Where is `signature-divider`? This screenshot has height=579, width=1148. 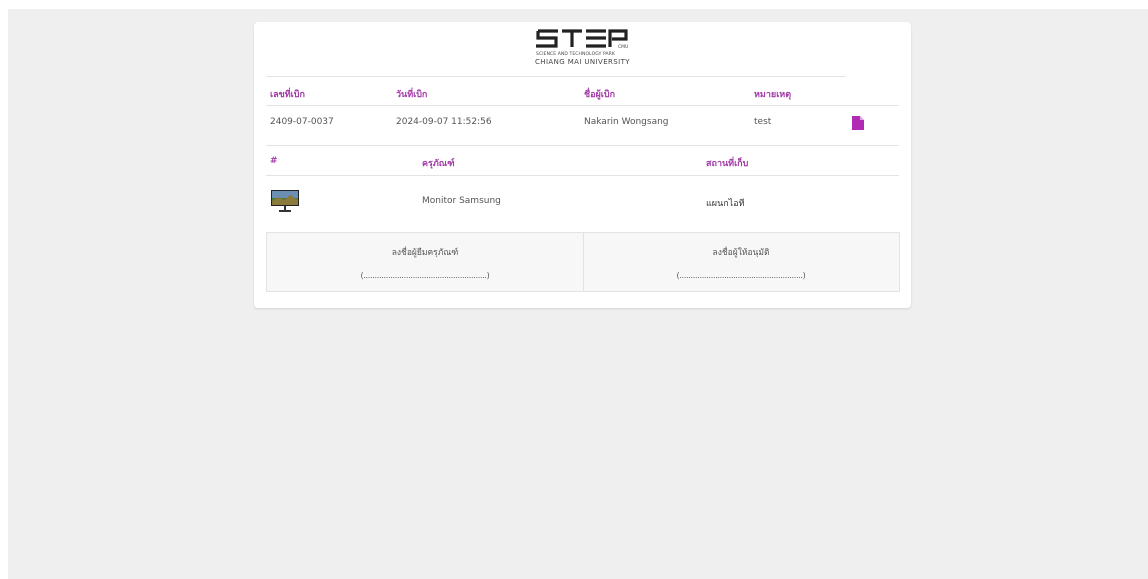 signature-divider is located at coordinates (583, 262).